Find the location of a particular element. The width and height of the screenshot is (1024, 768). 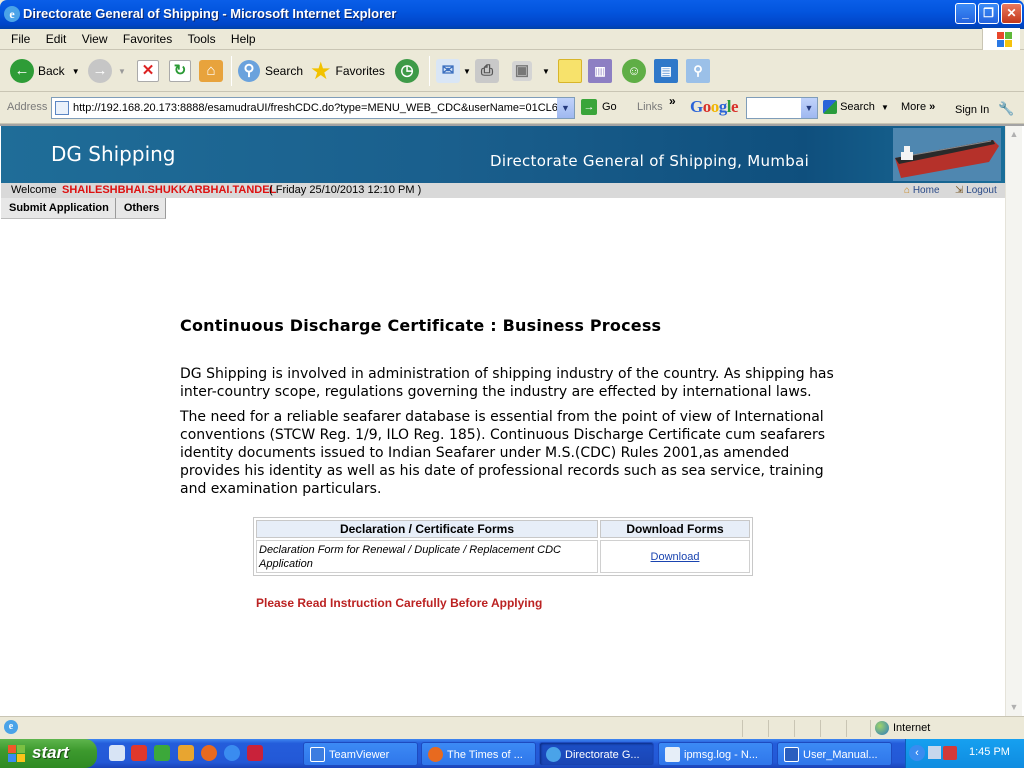

logout-label: Logout is located at coordinates (981, 190).